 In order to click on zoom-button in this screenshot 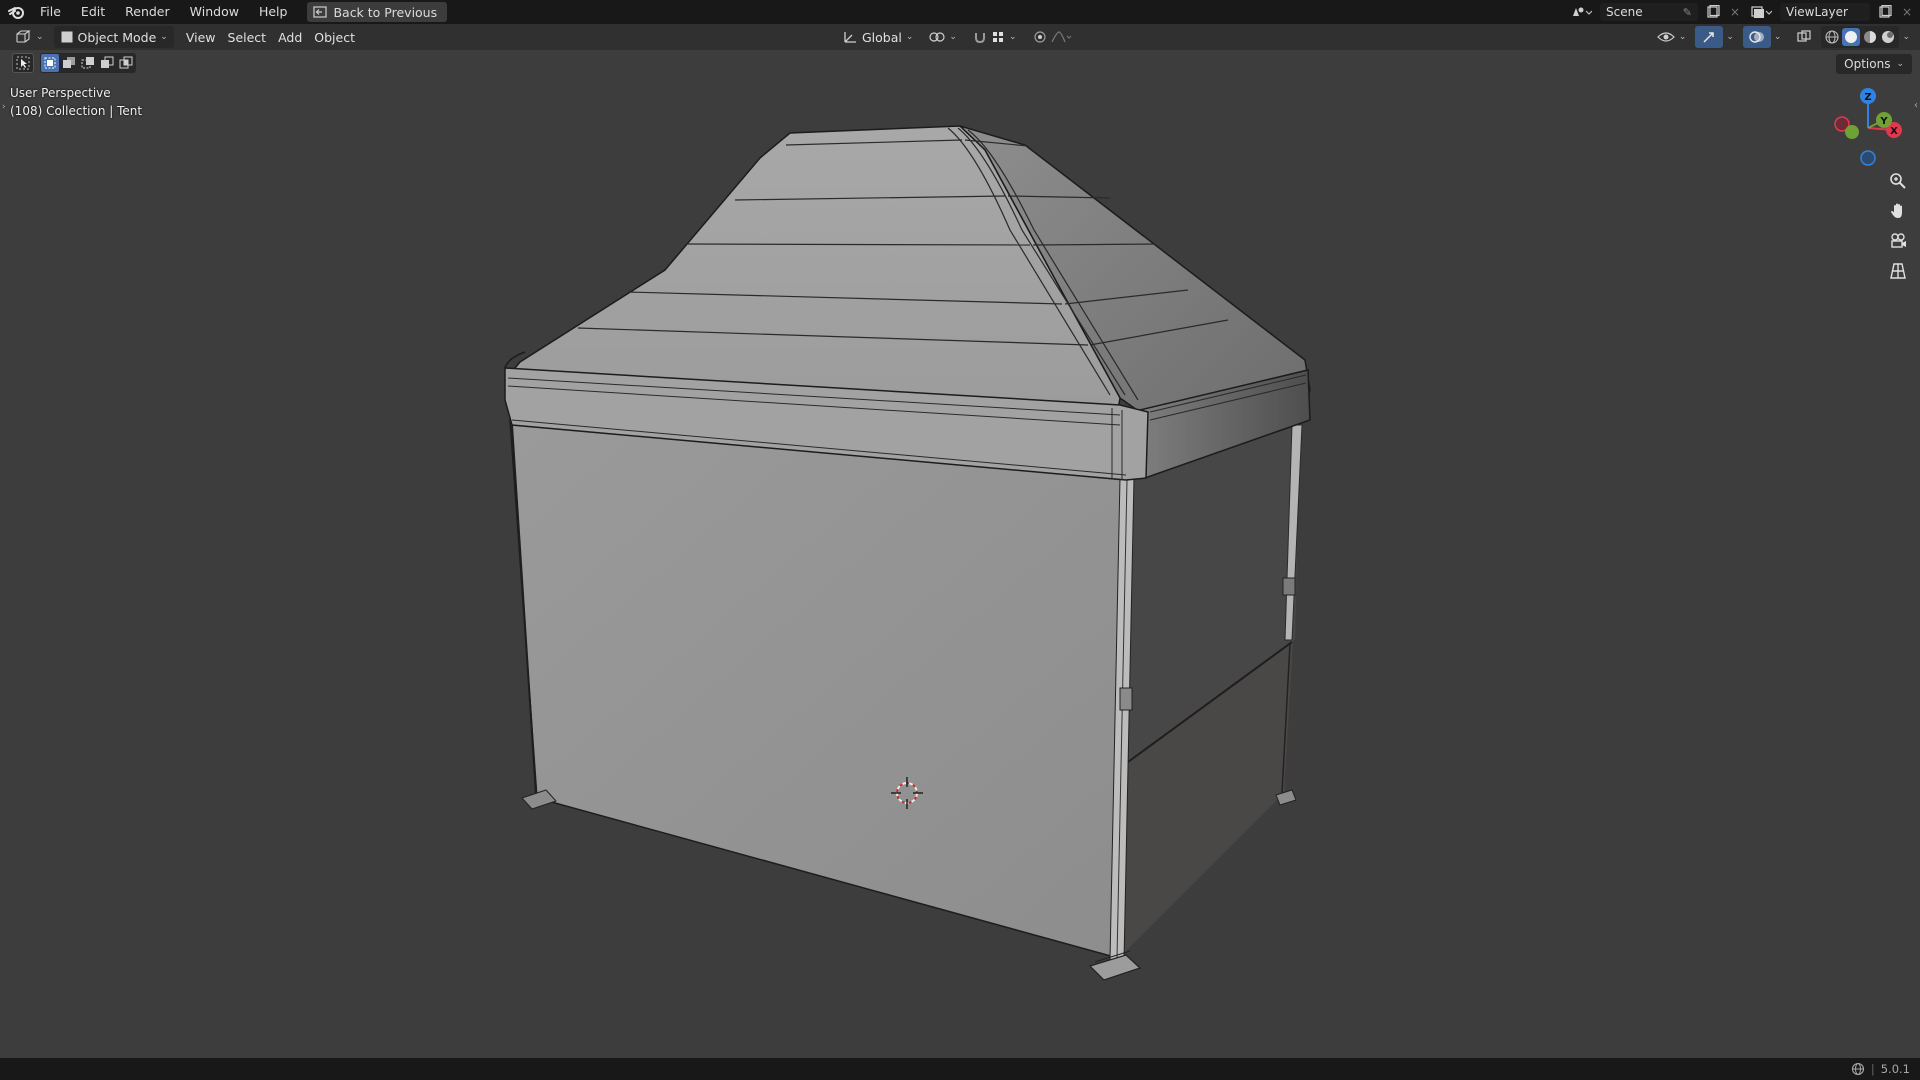, I will do `click(1898, 181)`.